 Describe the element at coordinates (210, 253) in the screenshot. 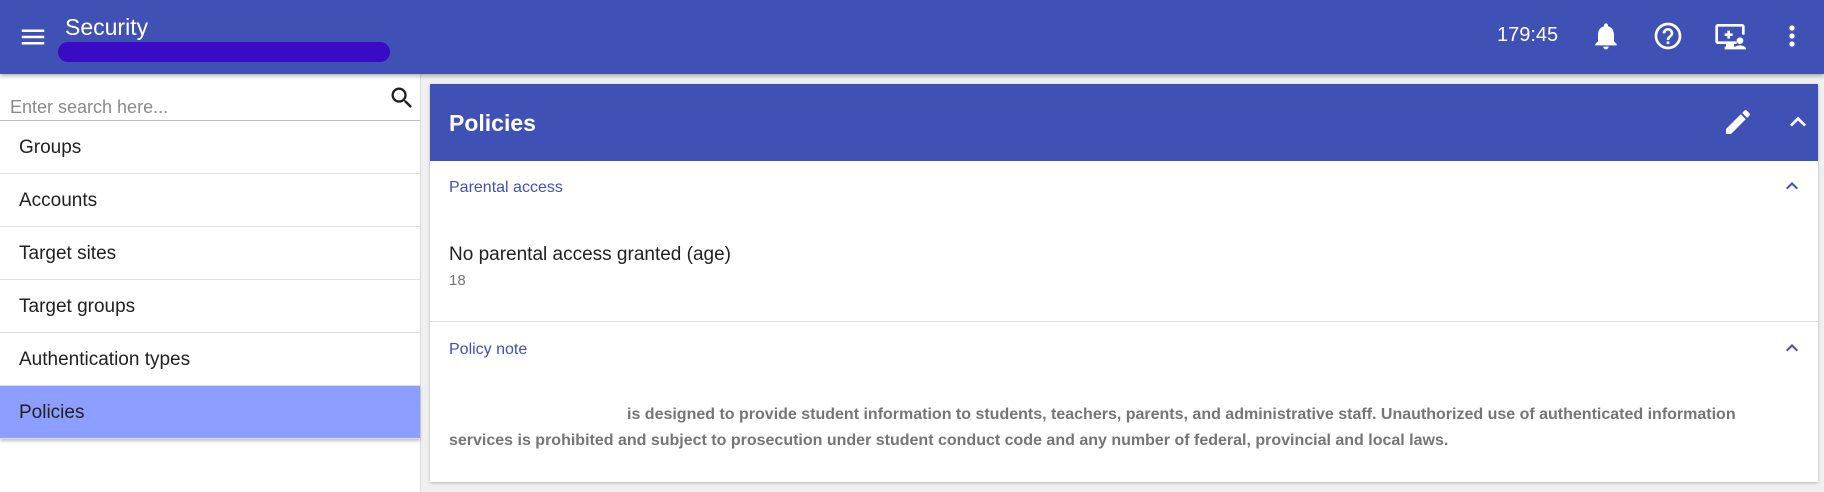

I see `sidebar-item-target-sites: Target sites` at that location.